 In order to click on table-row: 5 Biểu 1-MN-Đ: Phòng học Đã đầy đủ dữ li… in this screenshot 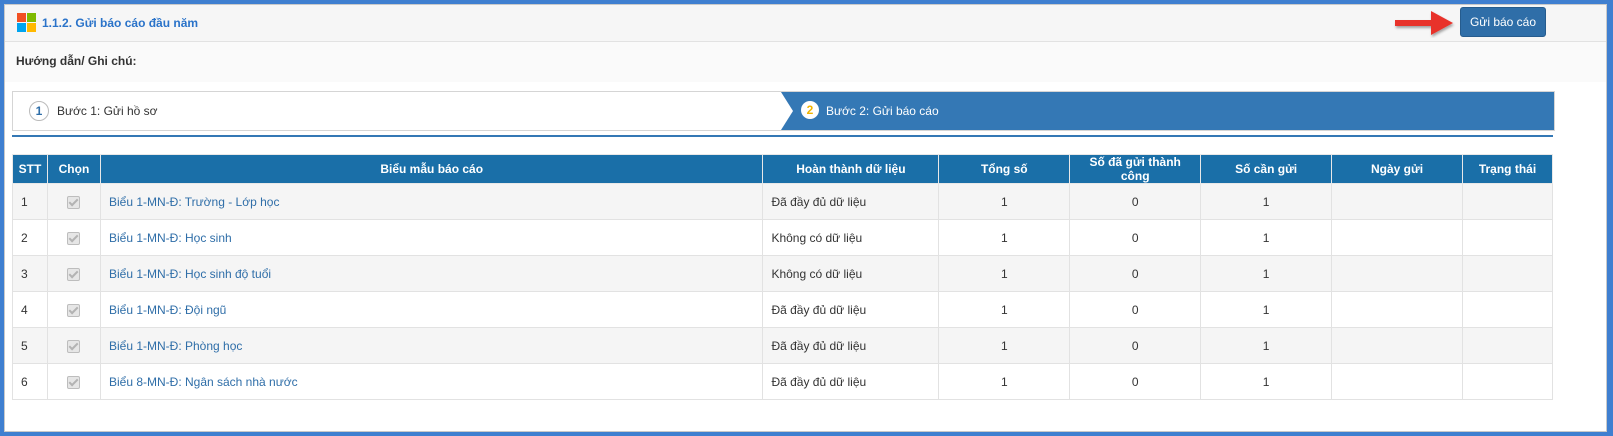, I will do `click(783, 345)`.